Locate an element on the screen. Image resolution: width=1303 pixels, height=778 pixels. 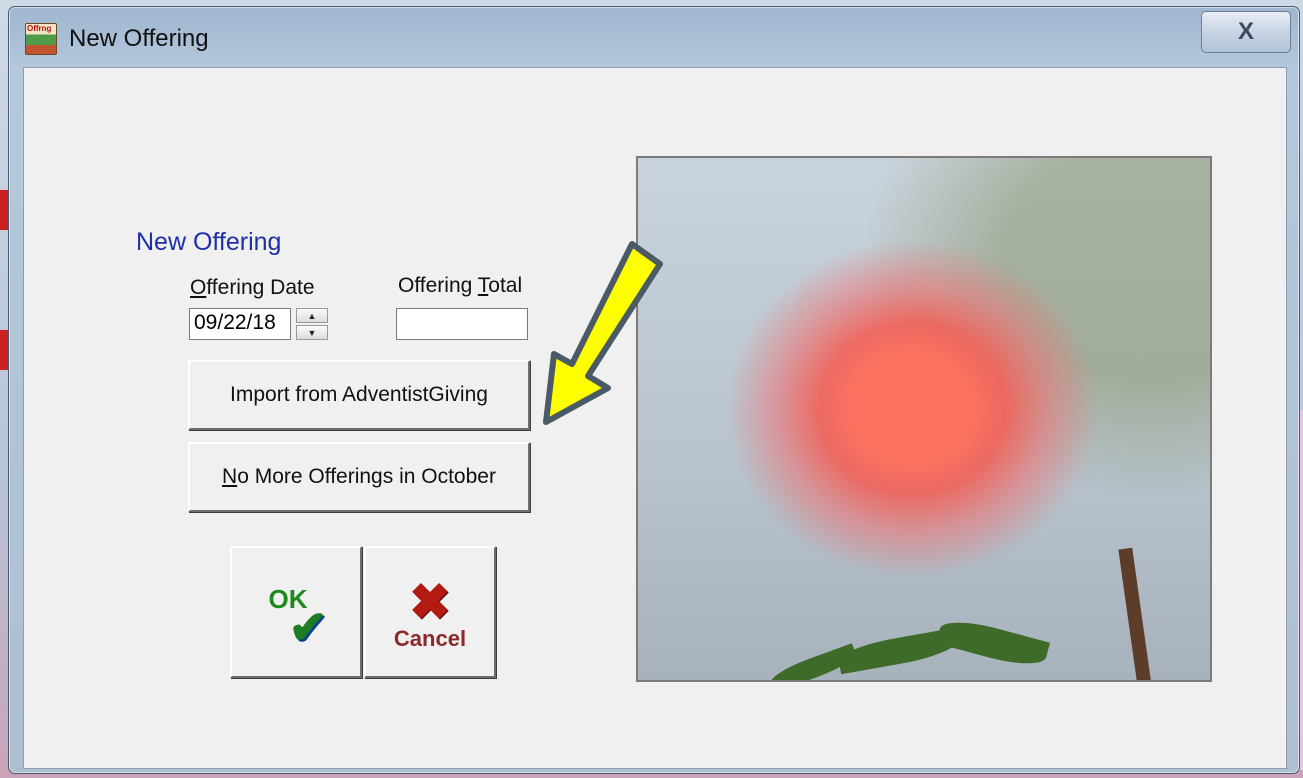
no-more-offerings-button: No More Offerings in October is located at coordinates (359, 477).